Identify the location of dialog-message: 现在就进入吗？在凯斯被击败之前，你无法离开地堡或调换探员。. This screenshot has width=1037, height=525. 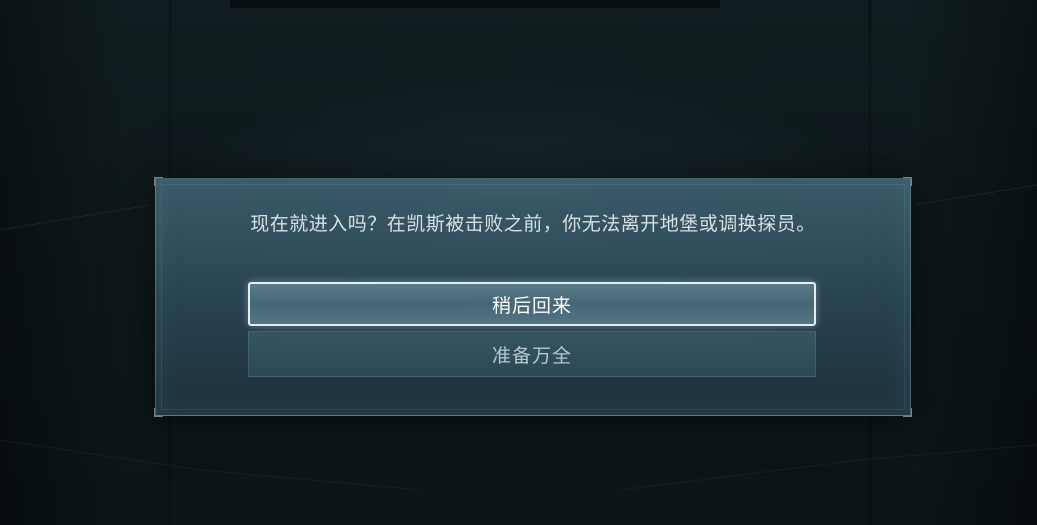
(533, 224).